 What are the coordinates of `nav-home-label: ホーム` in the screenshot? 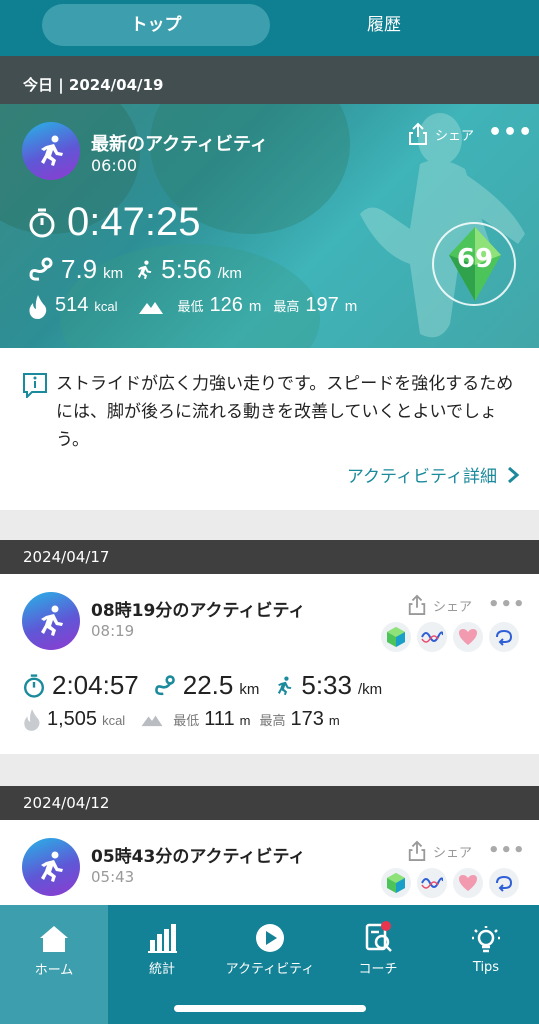 It's located at (54, 970).